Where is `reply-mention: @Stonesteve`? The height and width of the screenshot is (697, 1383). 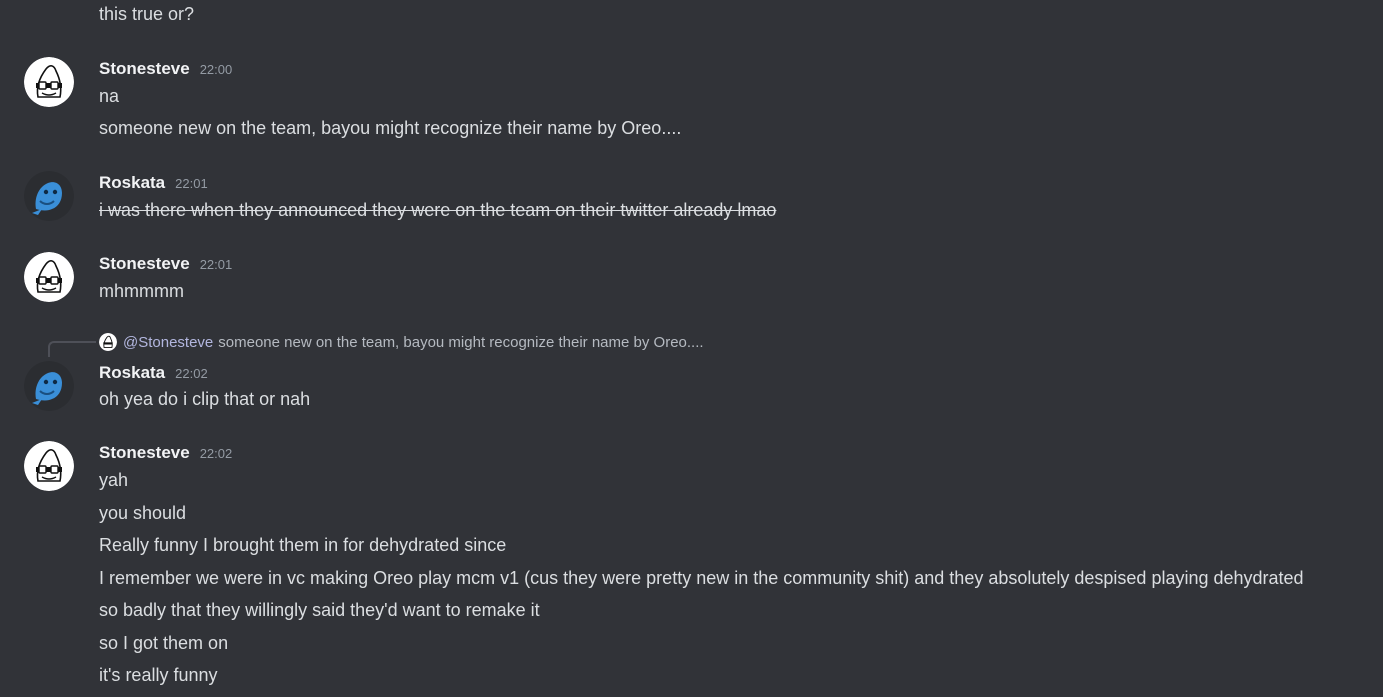
reply-mention: @Stonesteve is located at coordinates (168, 342).